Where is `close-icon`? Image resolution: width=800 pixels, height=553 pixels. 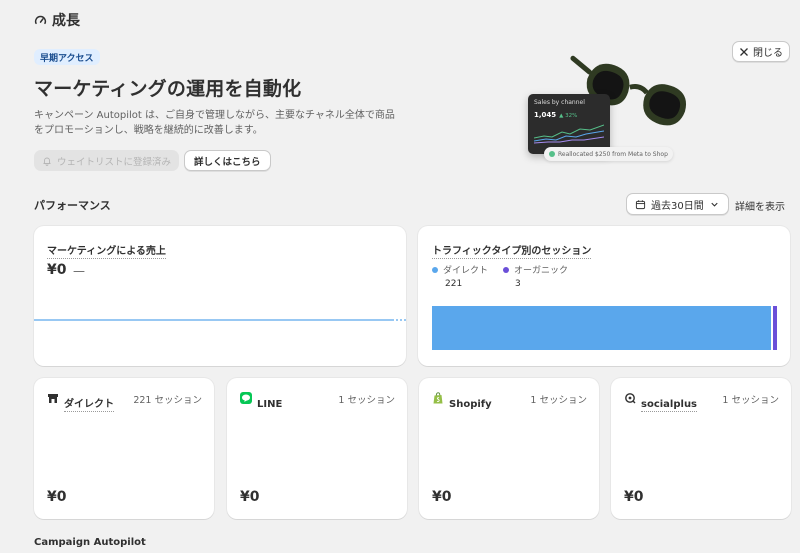 close-icon is located at coordinates (744, 51).